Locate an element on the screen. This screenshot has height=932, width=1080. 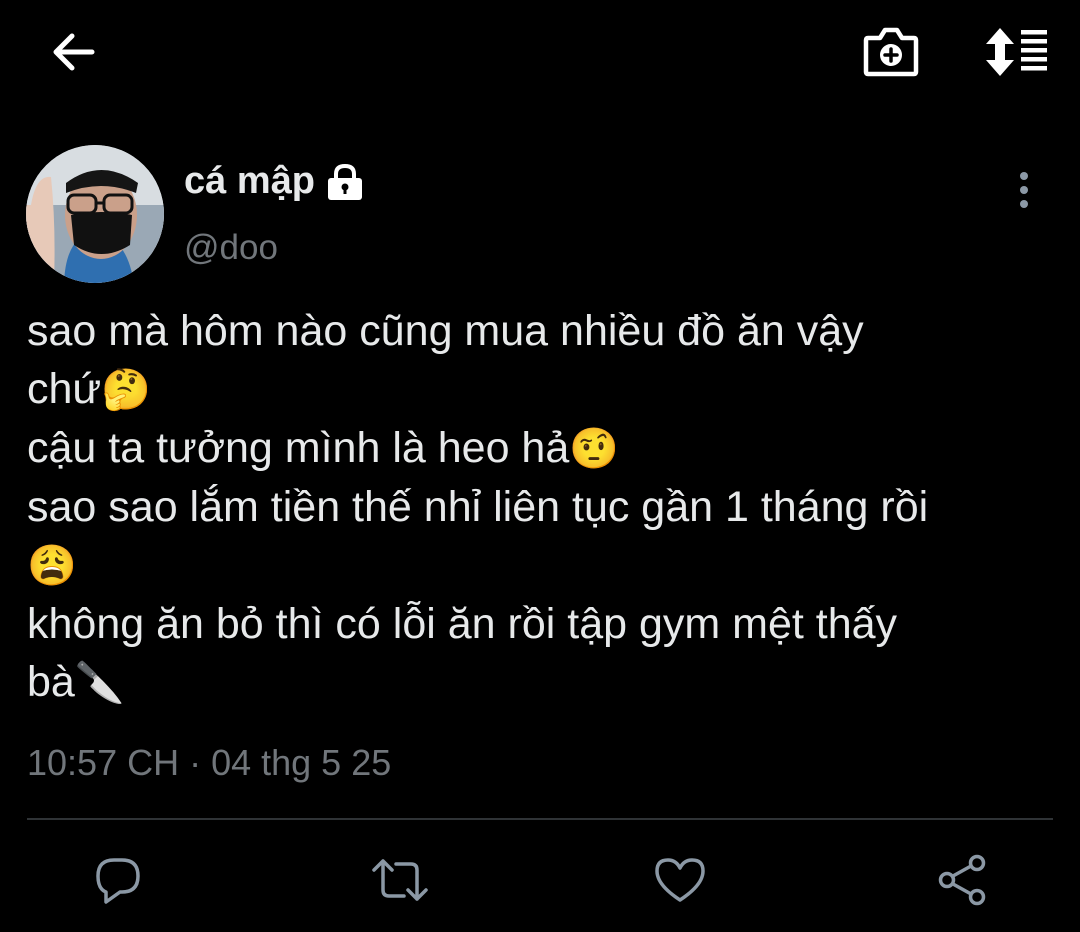
more-options-button is located at coordinates (1024, 190).